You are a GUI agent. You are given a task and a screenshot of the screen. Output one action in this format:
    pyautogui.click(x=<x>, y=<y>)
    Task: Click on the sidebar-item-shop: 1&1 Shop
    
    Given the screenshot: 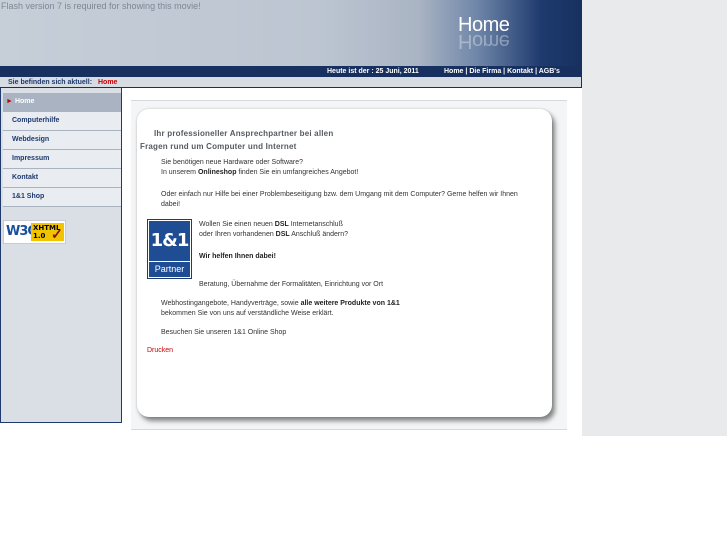 What is the action you would take?
    pyautogui.click(x=62, y=197)
    